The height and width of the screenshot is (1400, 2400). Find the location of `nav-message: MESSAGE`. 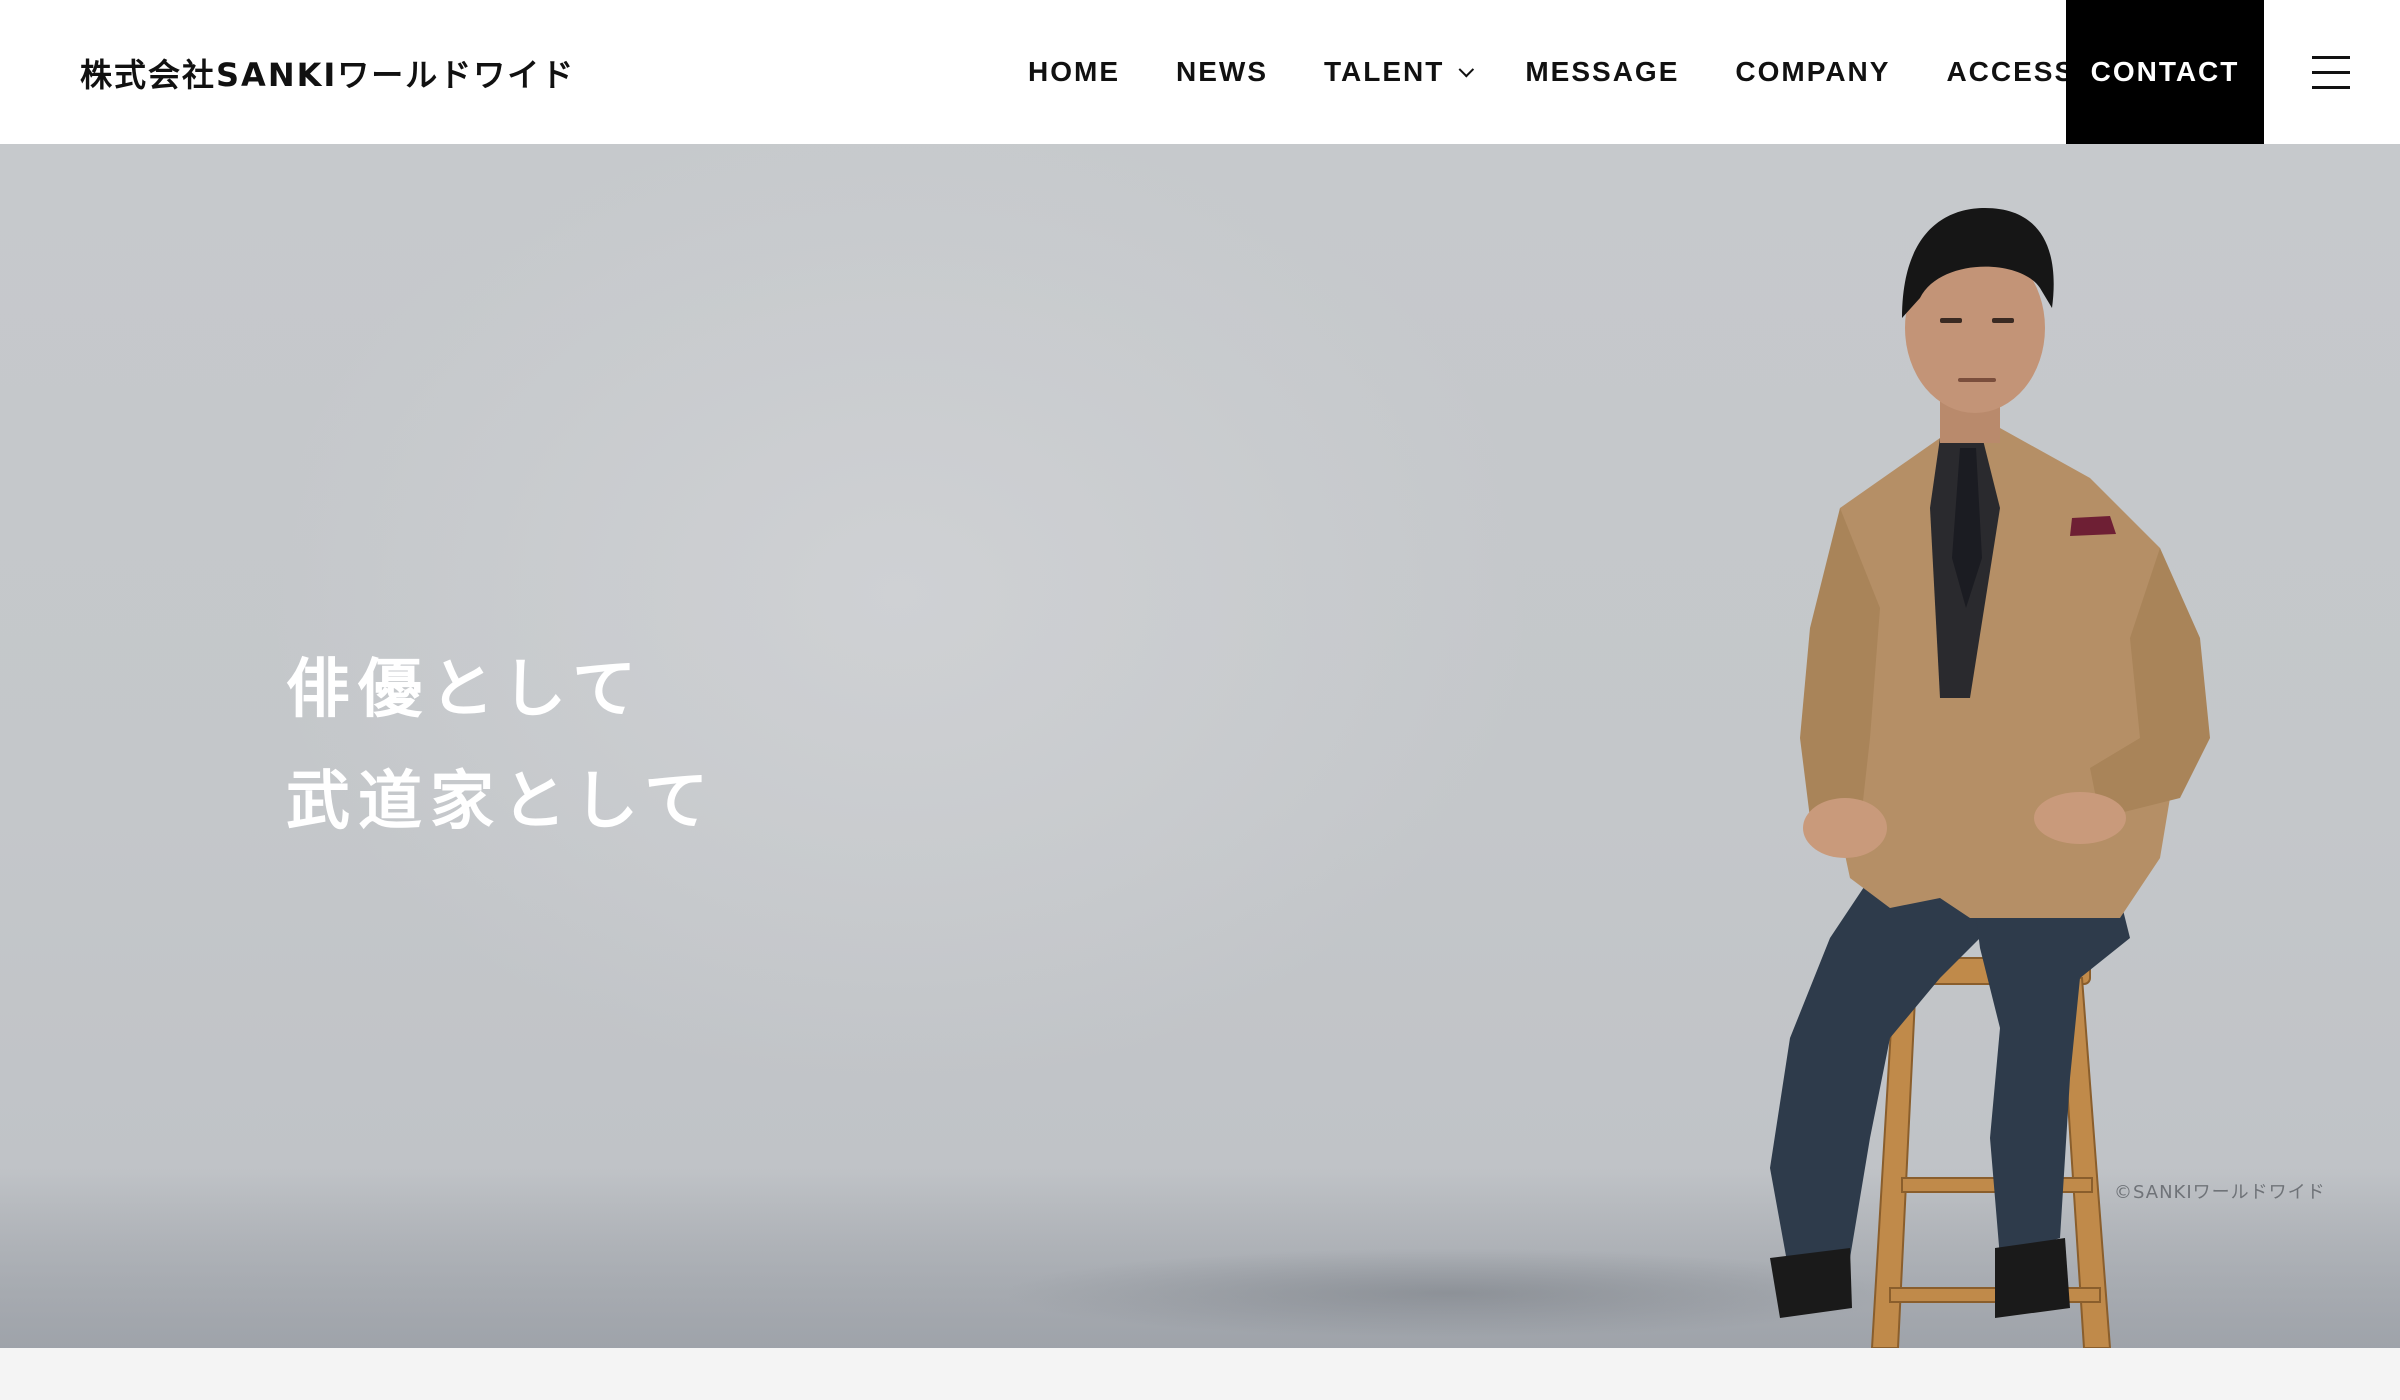

nav-message: MESSAGE is located at coordinates (1602, 72).